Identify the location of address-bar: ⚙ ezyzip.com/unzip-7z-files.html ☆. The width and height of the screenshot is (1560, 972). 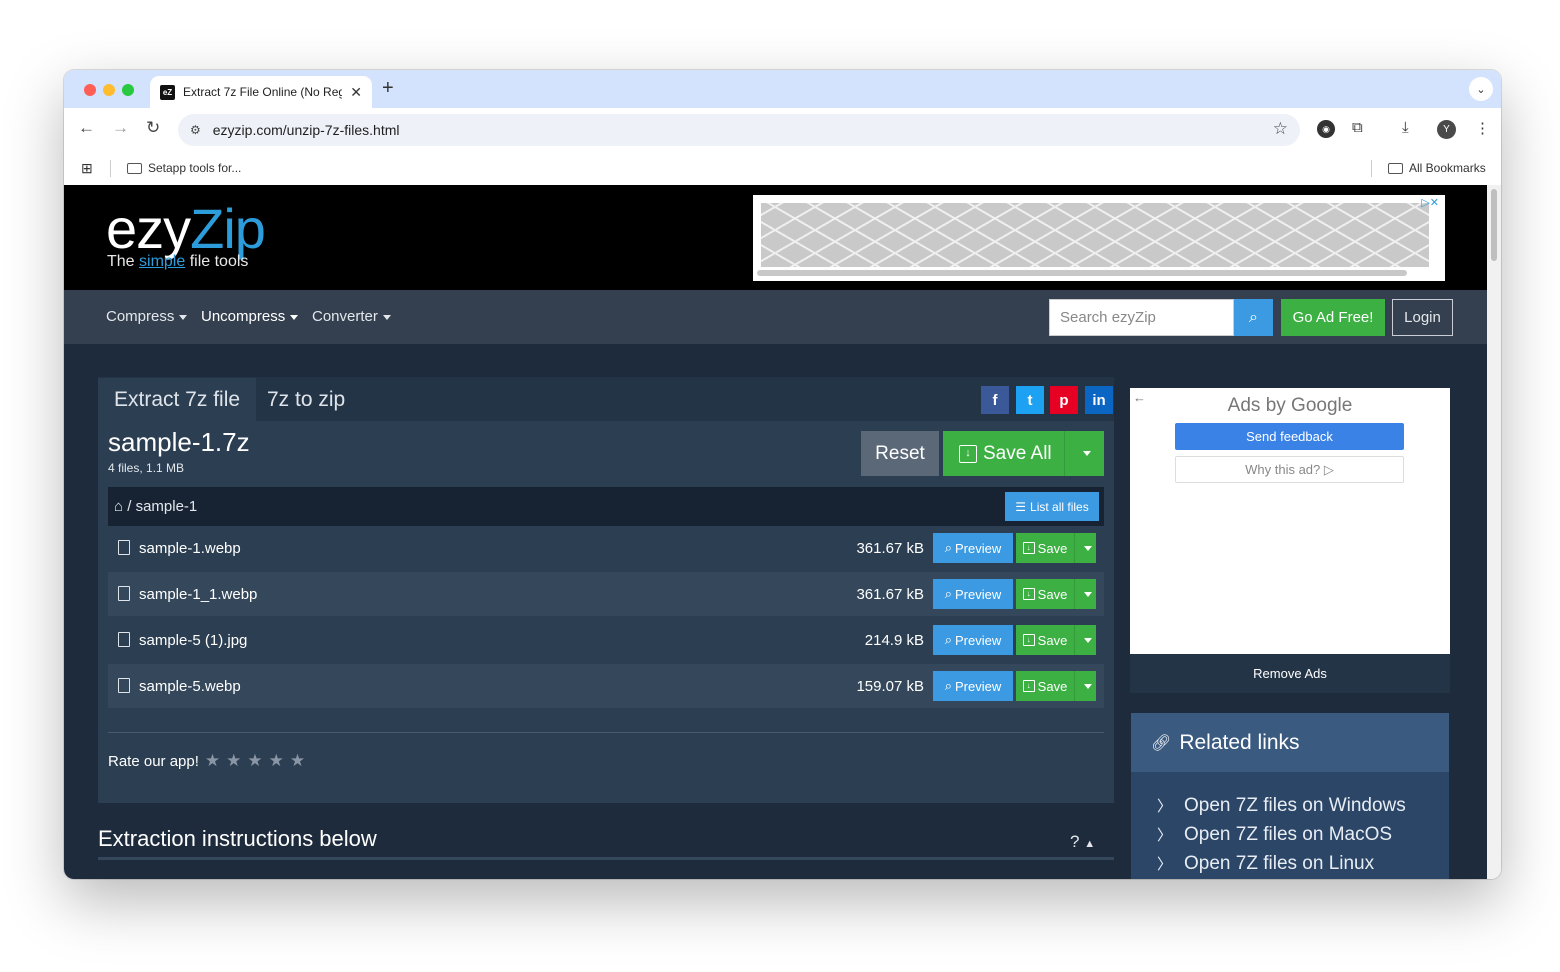
(739, 130).